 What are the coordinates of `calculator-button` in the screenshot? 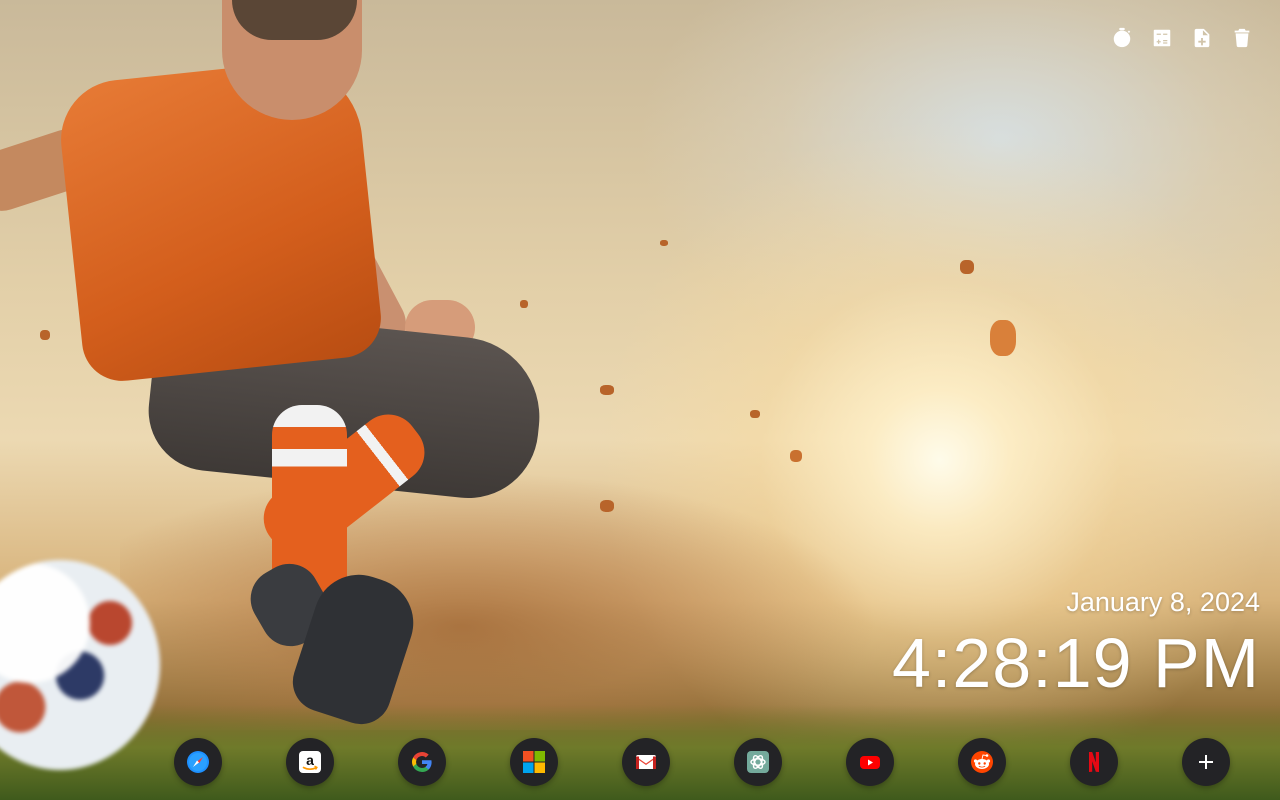 It's located at (1162, 38).